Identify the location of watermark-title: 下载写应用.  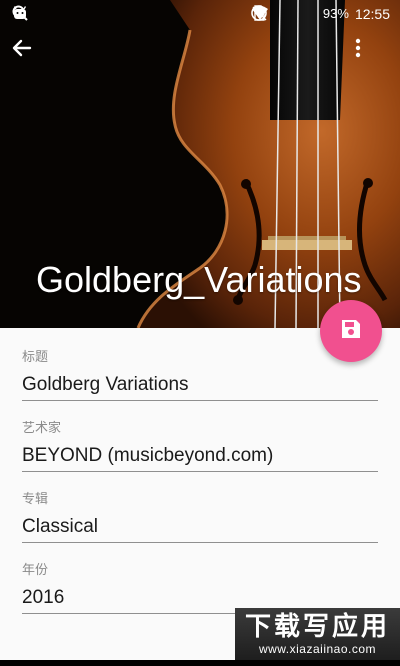
(317, 626).